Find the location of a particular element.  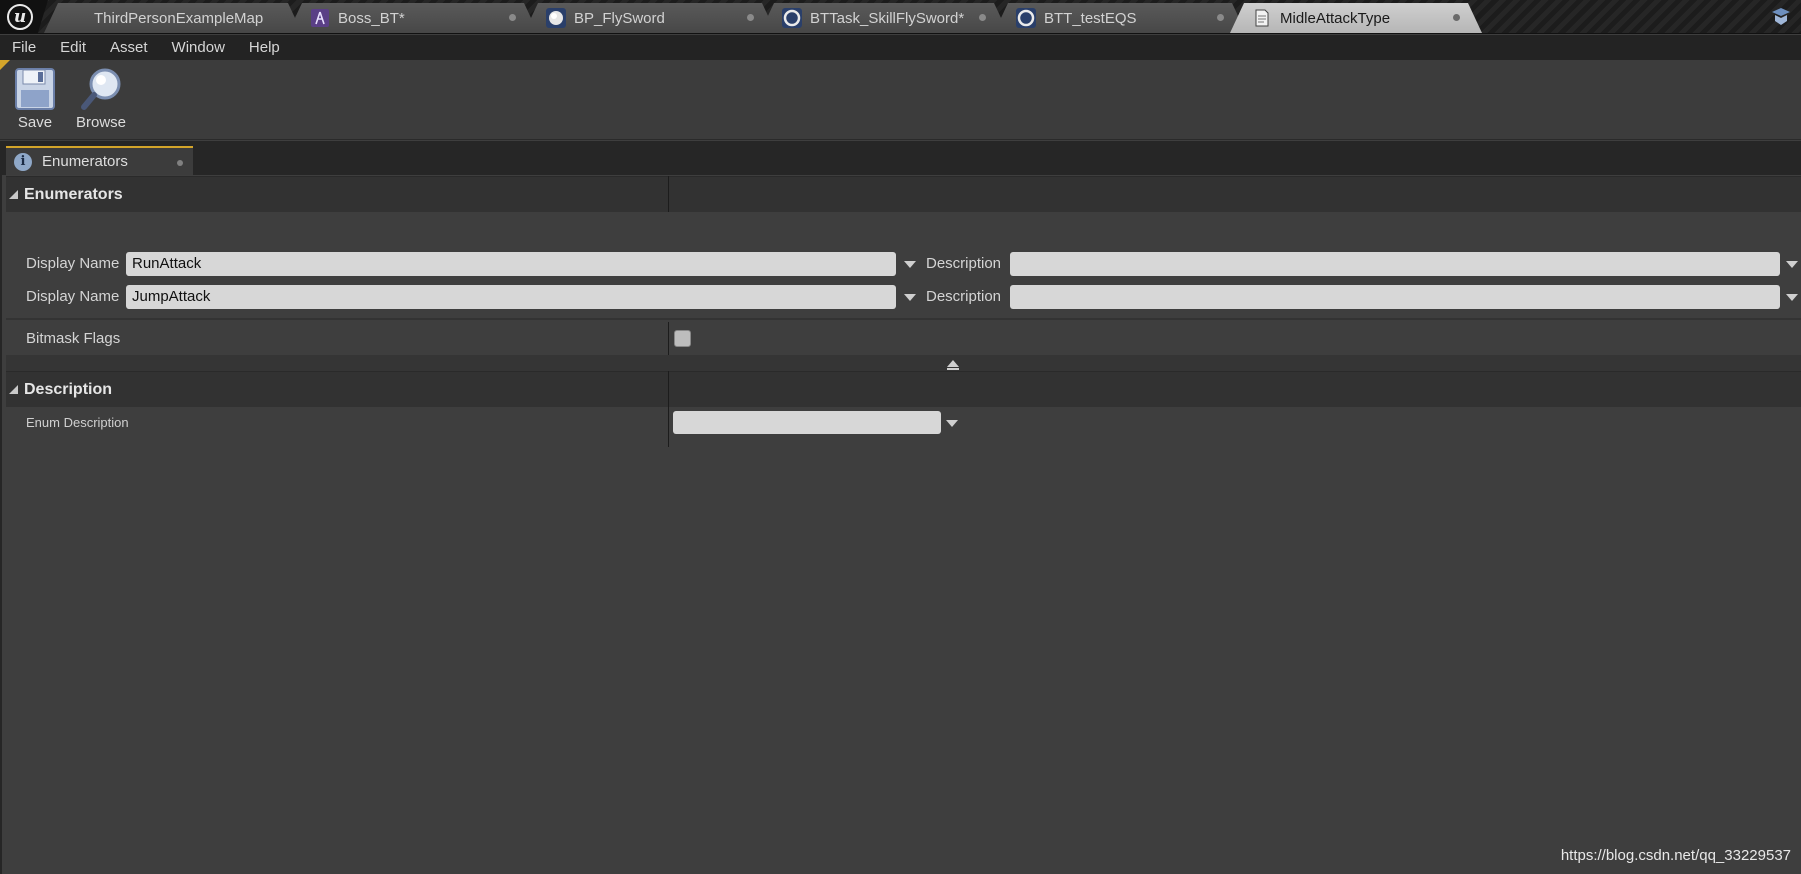

collapse-arrow-icon is located at coordinates (952, 364).